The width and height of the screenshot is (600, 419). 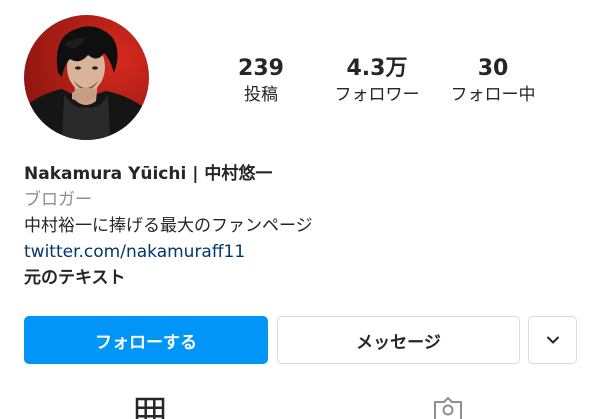 I want to click on message-button-label: メッセージ, so click(x=398, y=342).